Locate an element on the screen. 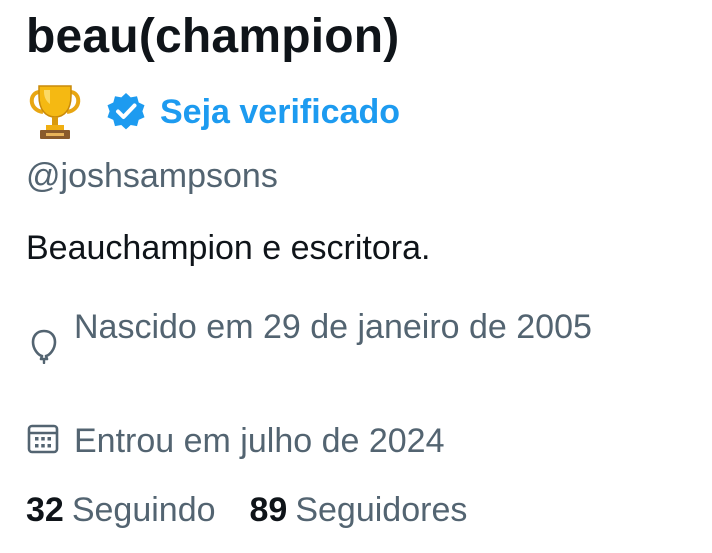 The width and height of the screenshot is (712, 553). badge-row: Seja verificado is located at coordinates (213, 112).